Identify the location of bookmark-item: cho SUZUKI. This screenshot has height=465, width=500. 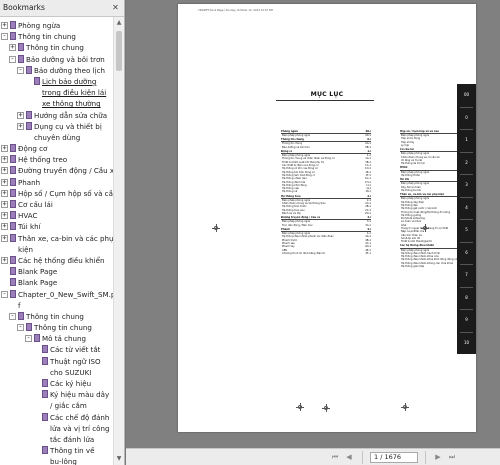
(56, 372).